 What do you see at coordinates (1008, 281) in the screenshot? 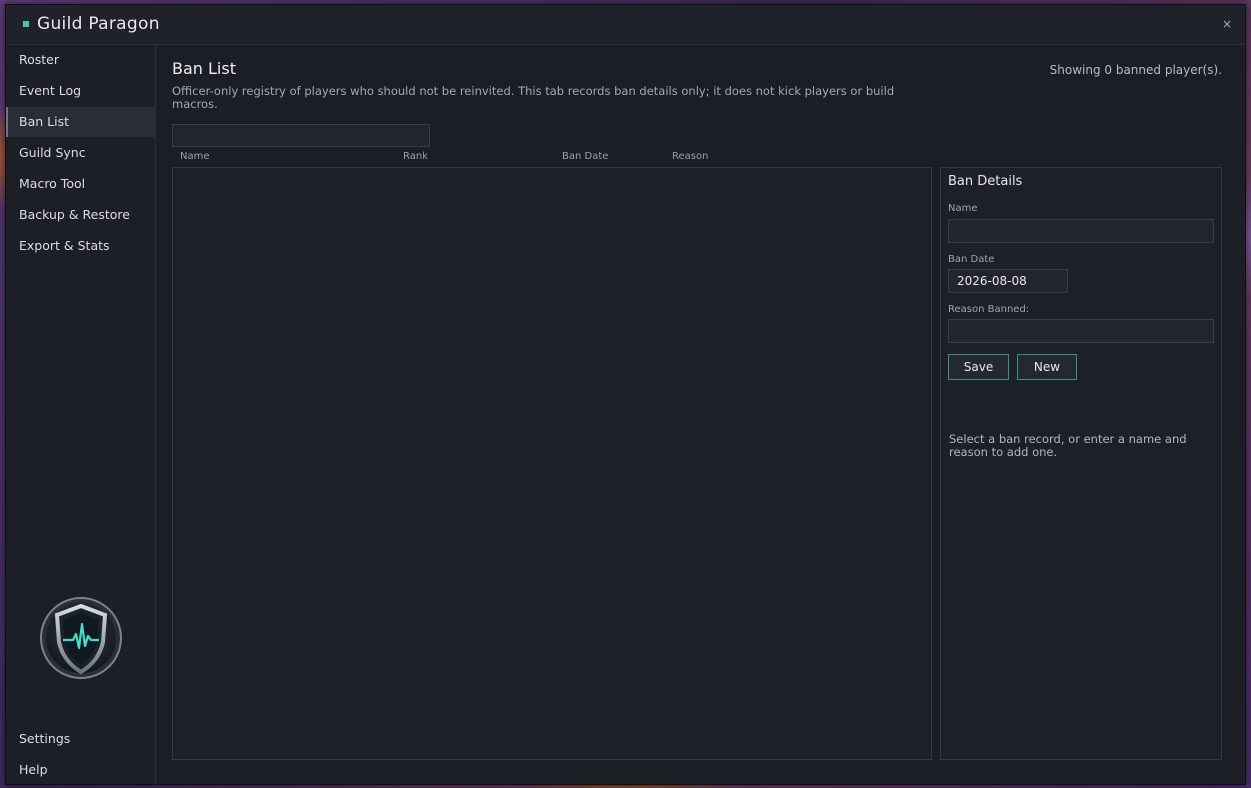
I see `ban-date-field` at bounding box center [1008, 281].